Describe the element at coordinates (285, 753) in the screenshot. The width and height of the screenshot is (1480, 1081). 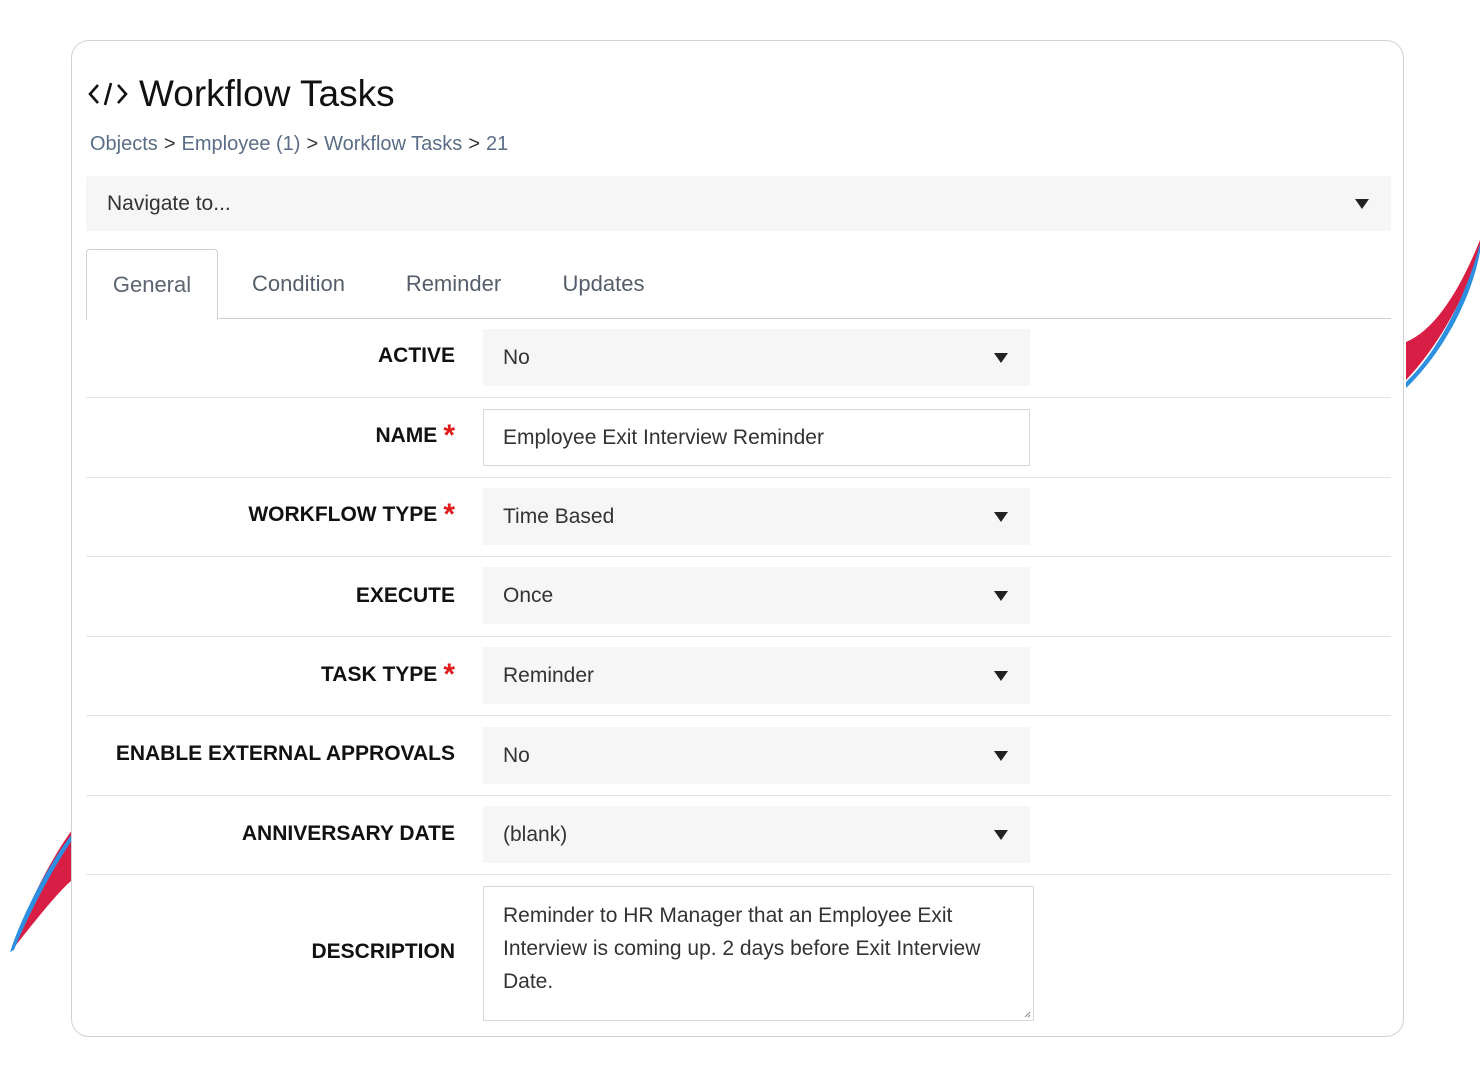
I see `field-label-external-approvals: ENABLE EXTERNAL APPROVALS` at that location.